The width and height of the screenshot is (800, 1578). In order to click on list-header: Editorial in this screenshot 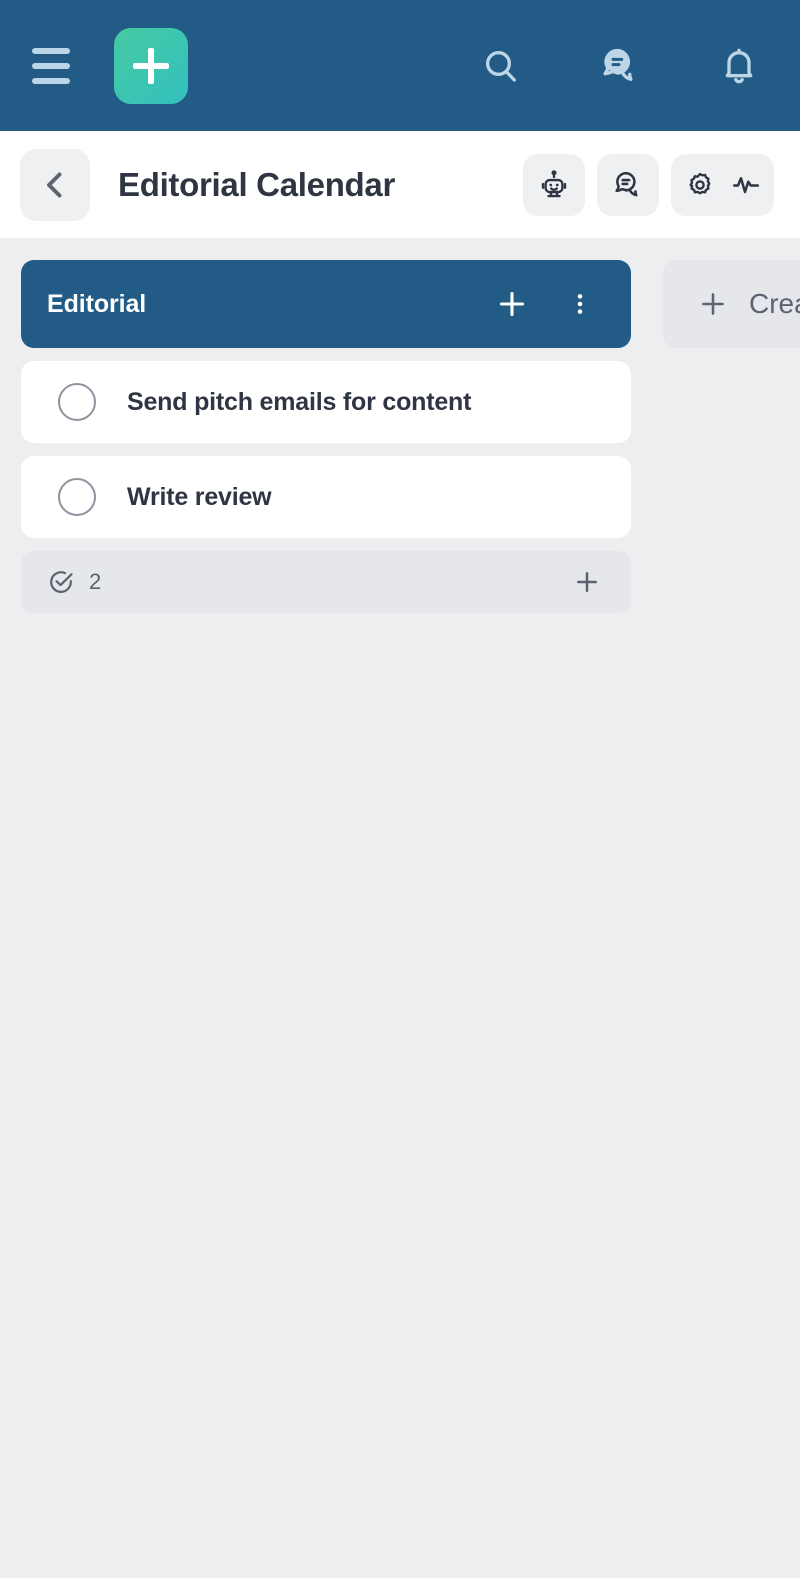, I will do `click(326, 304)`.